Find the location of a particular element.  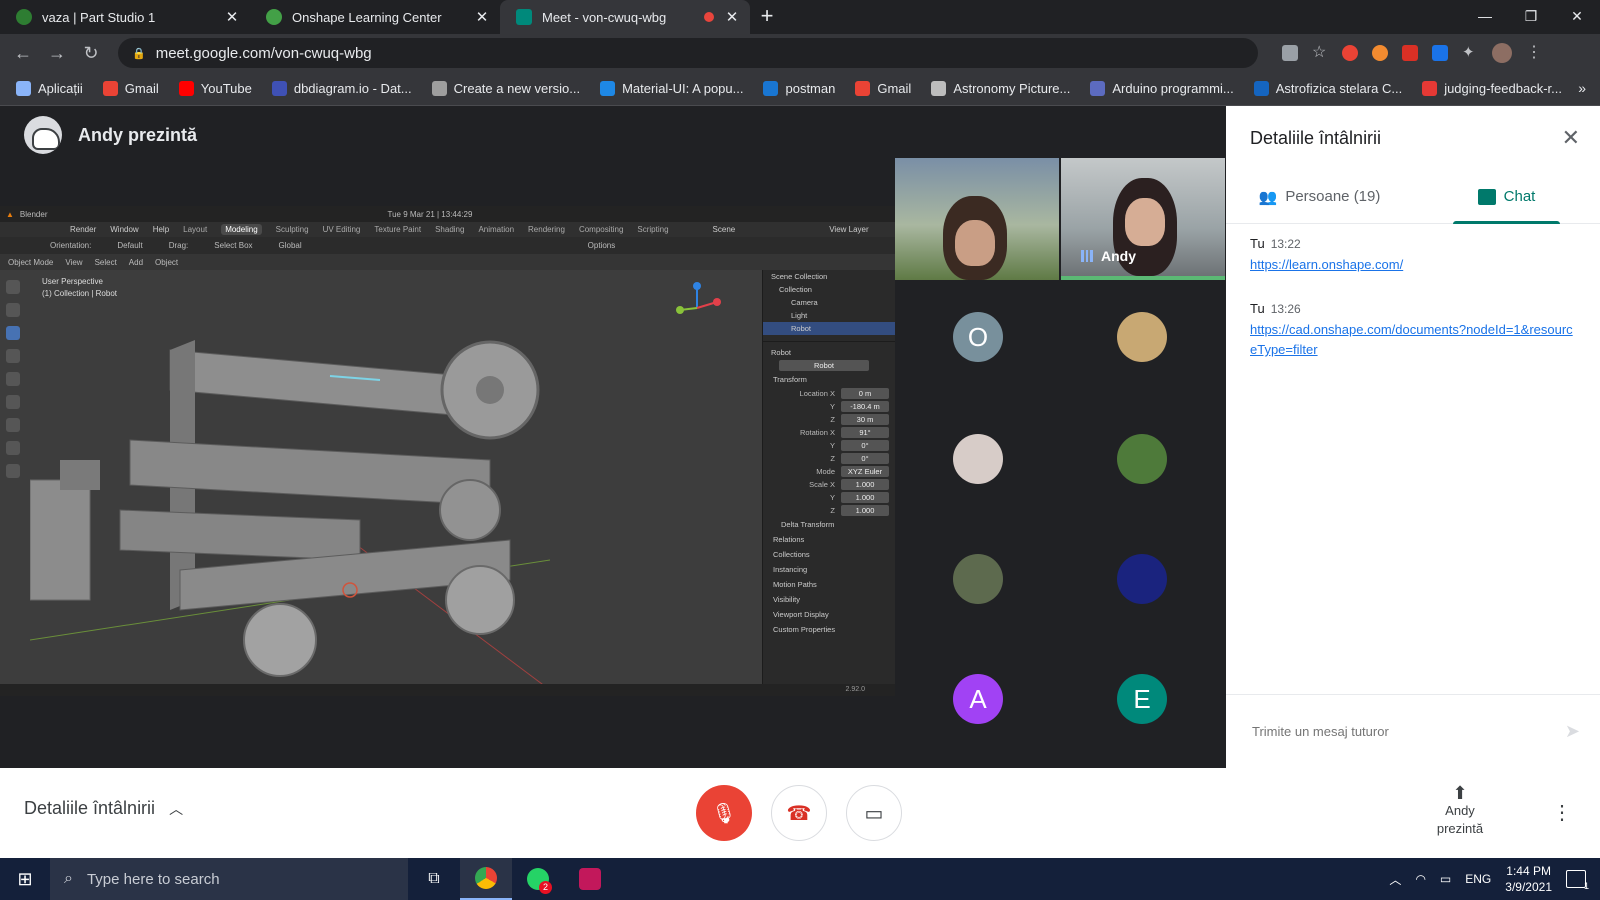

workspace-compositing: Compositing is located at coordinates (601, 229).